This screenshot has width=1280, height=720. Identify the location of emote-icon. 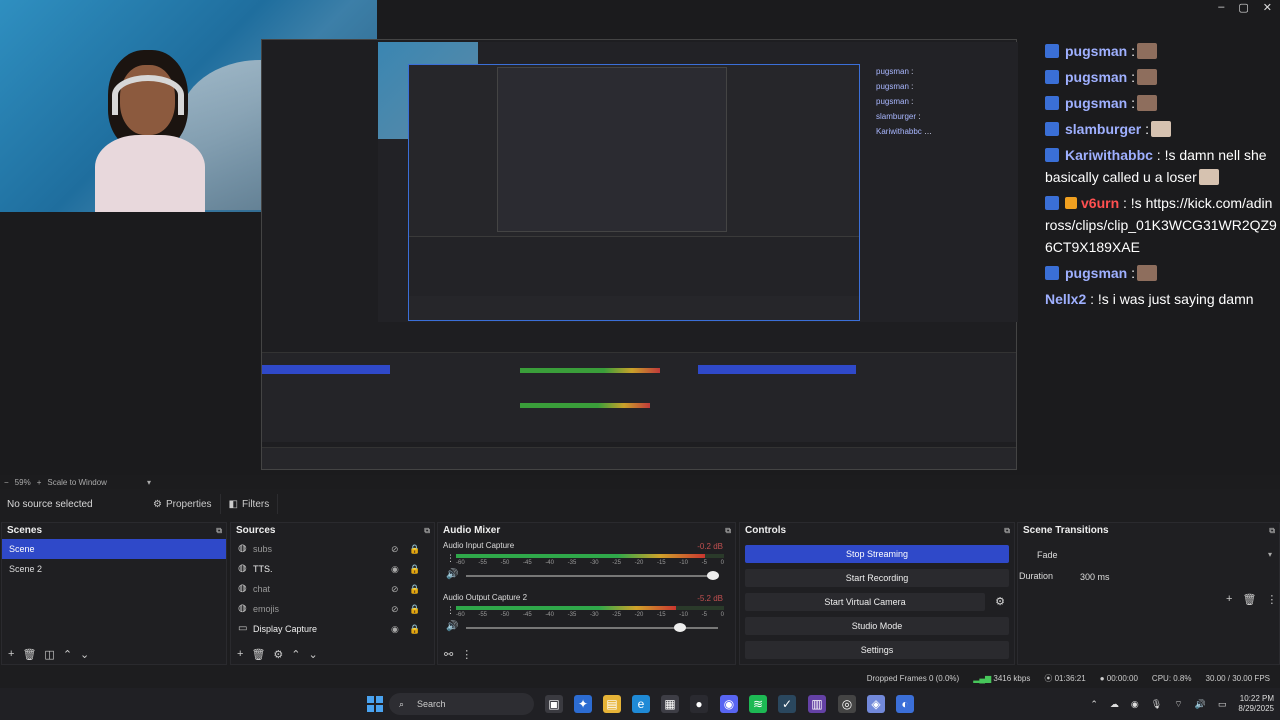
(1147, 77).